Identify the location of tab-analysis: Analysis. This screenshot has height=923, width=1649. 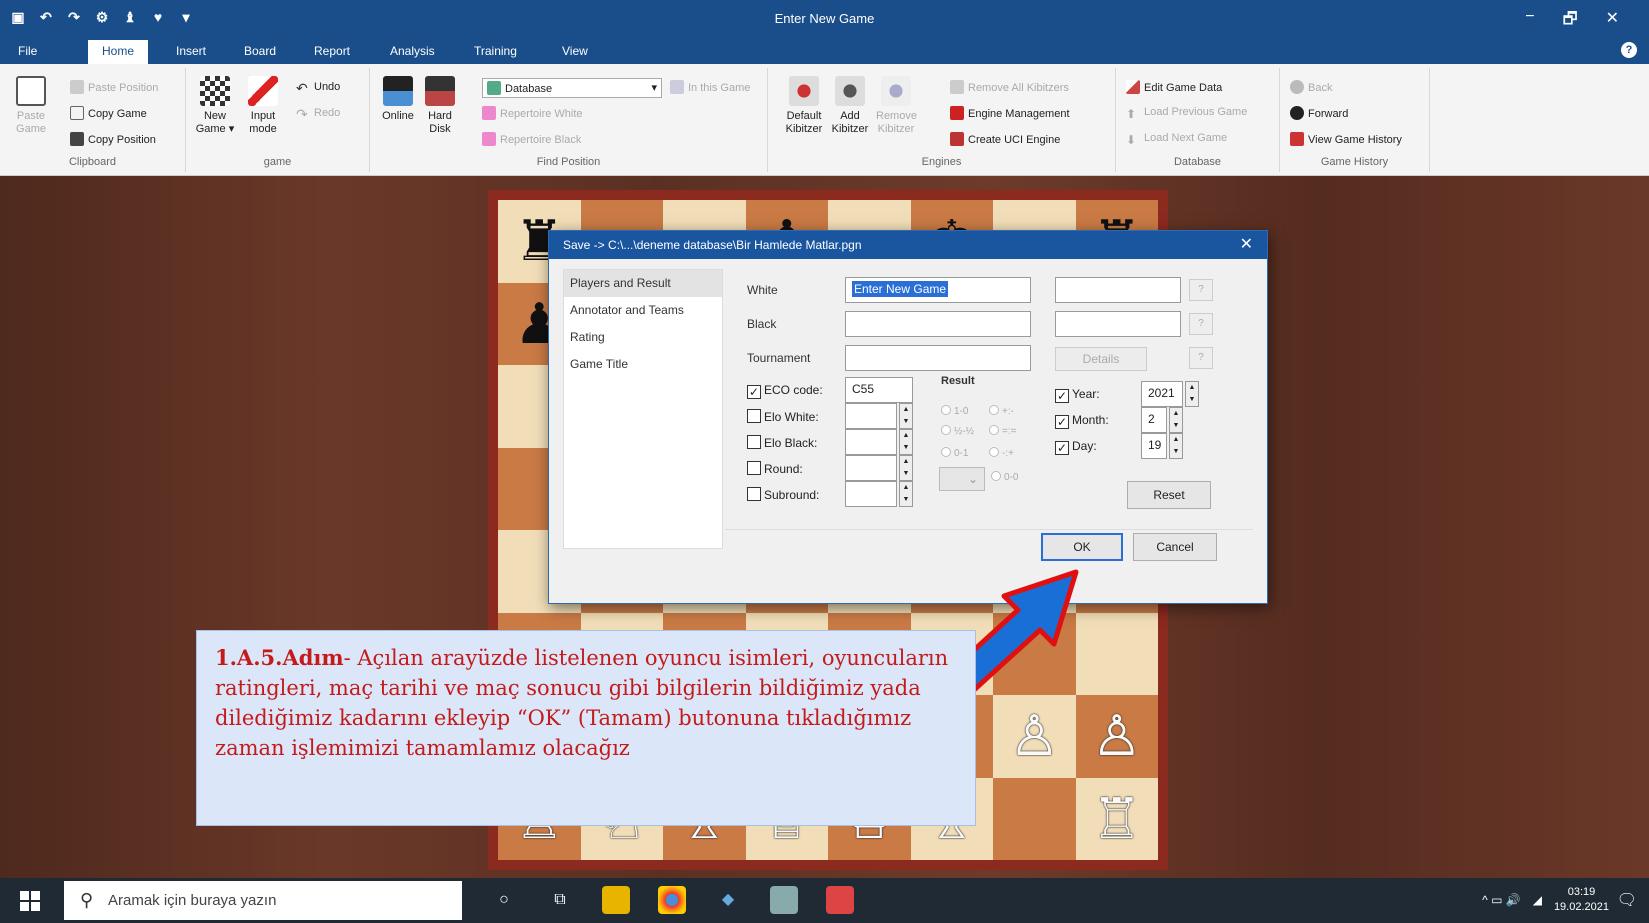
(412, 51).